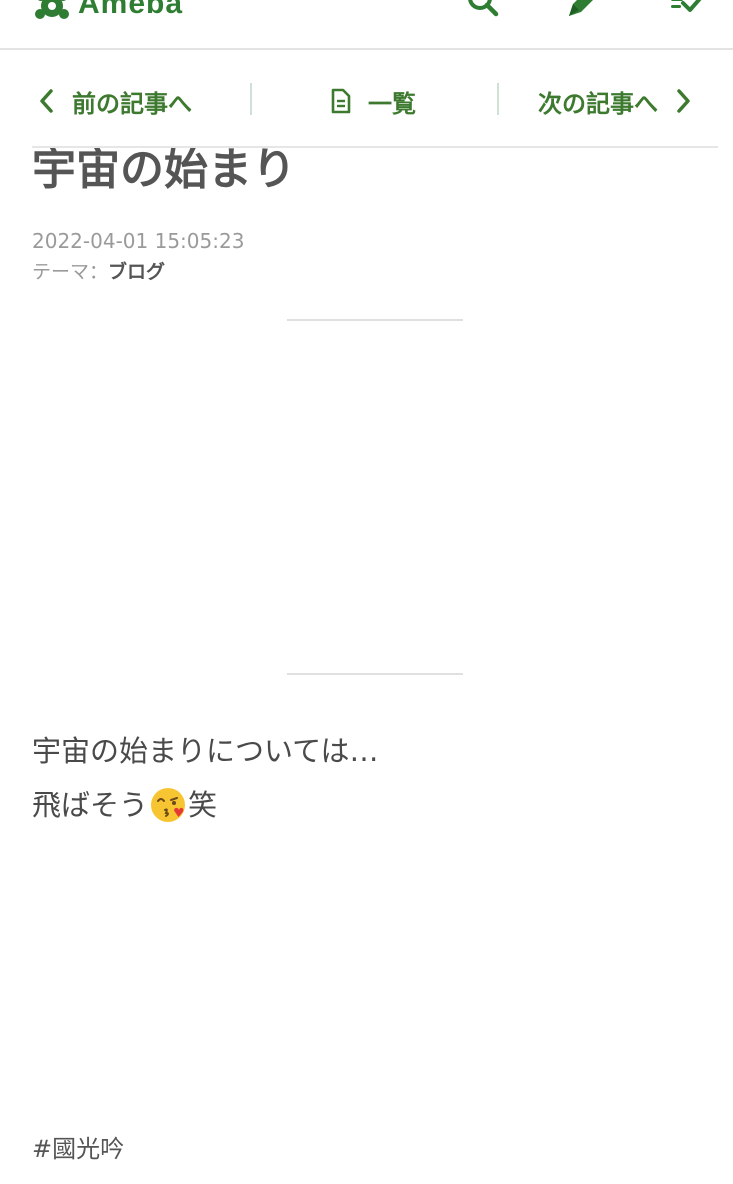 This screenshot has width=733, height=1184. What do you see at coordinates (341, 101) in the screenshot?
I see `document-icon` at bounding box center [341, 101].